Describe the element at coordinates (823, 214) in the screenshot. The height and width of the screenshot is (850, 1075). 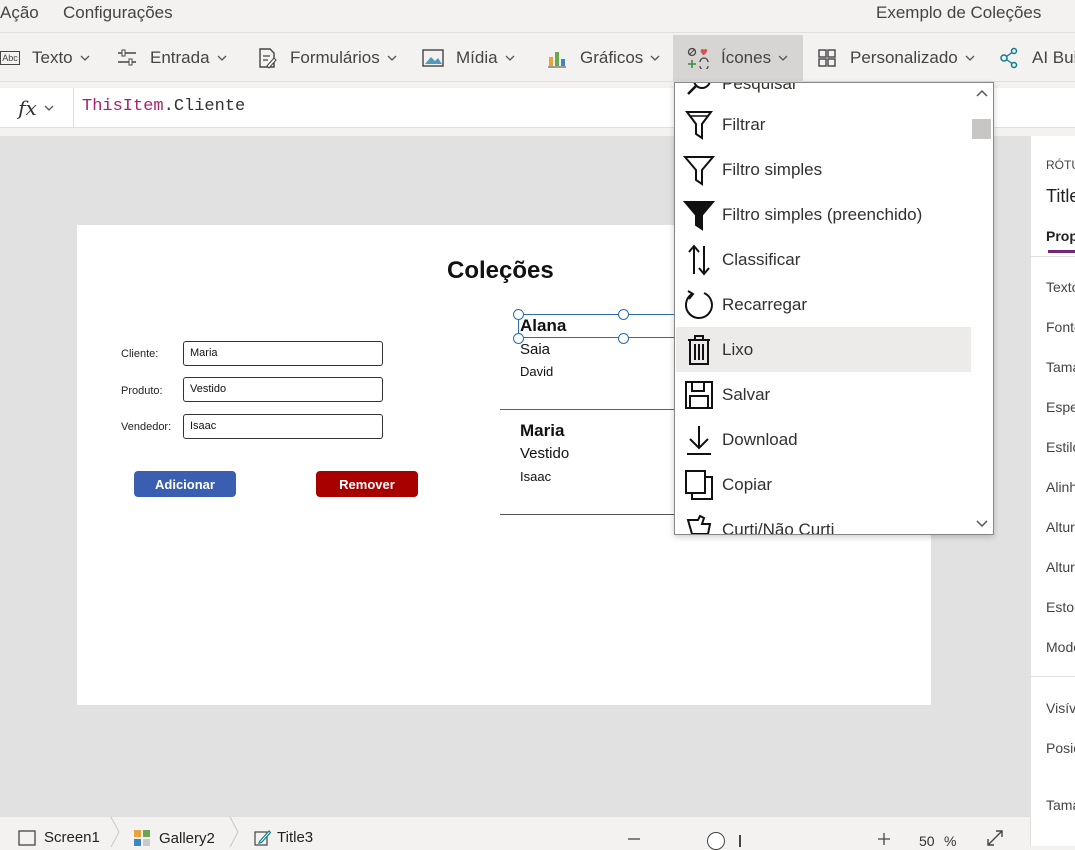
I see `dropdown-item-filled-filter: Filtro simples (preenchido)` at that location.